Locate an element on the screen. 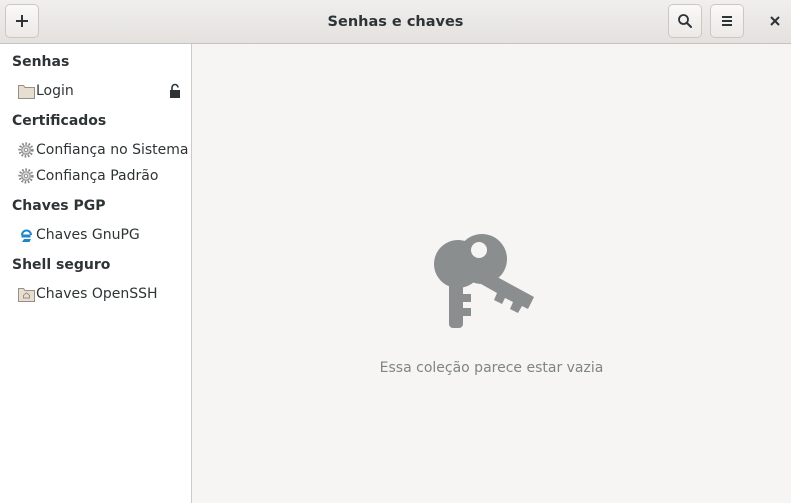  add-button is located at coordinates (22, 21).